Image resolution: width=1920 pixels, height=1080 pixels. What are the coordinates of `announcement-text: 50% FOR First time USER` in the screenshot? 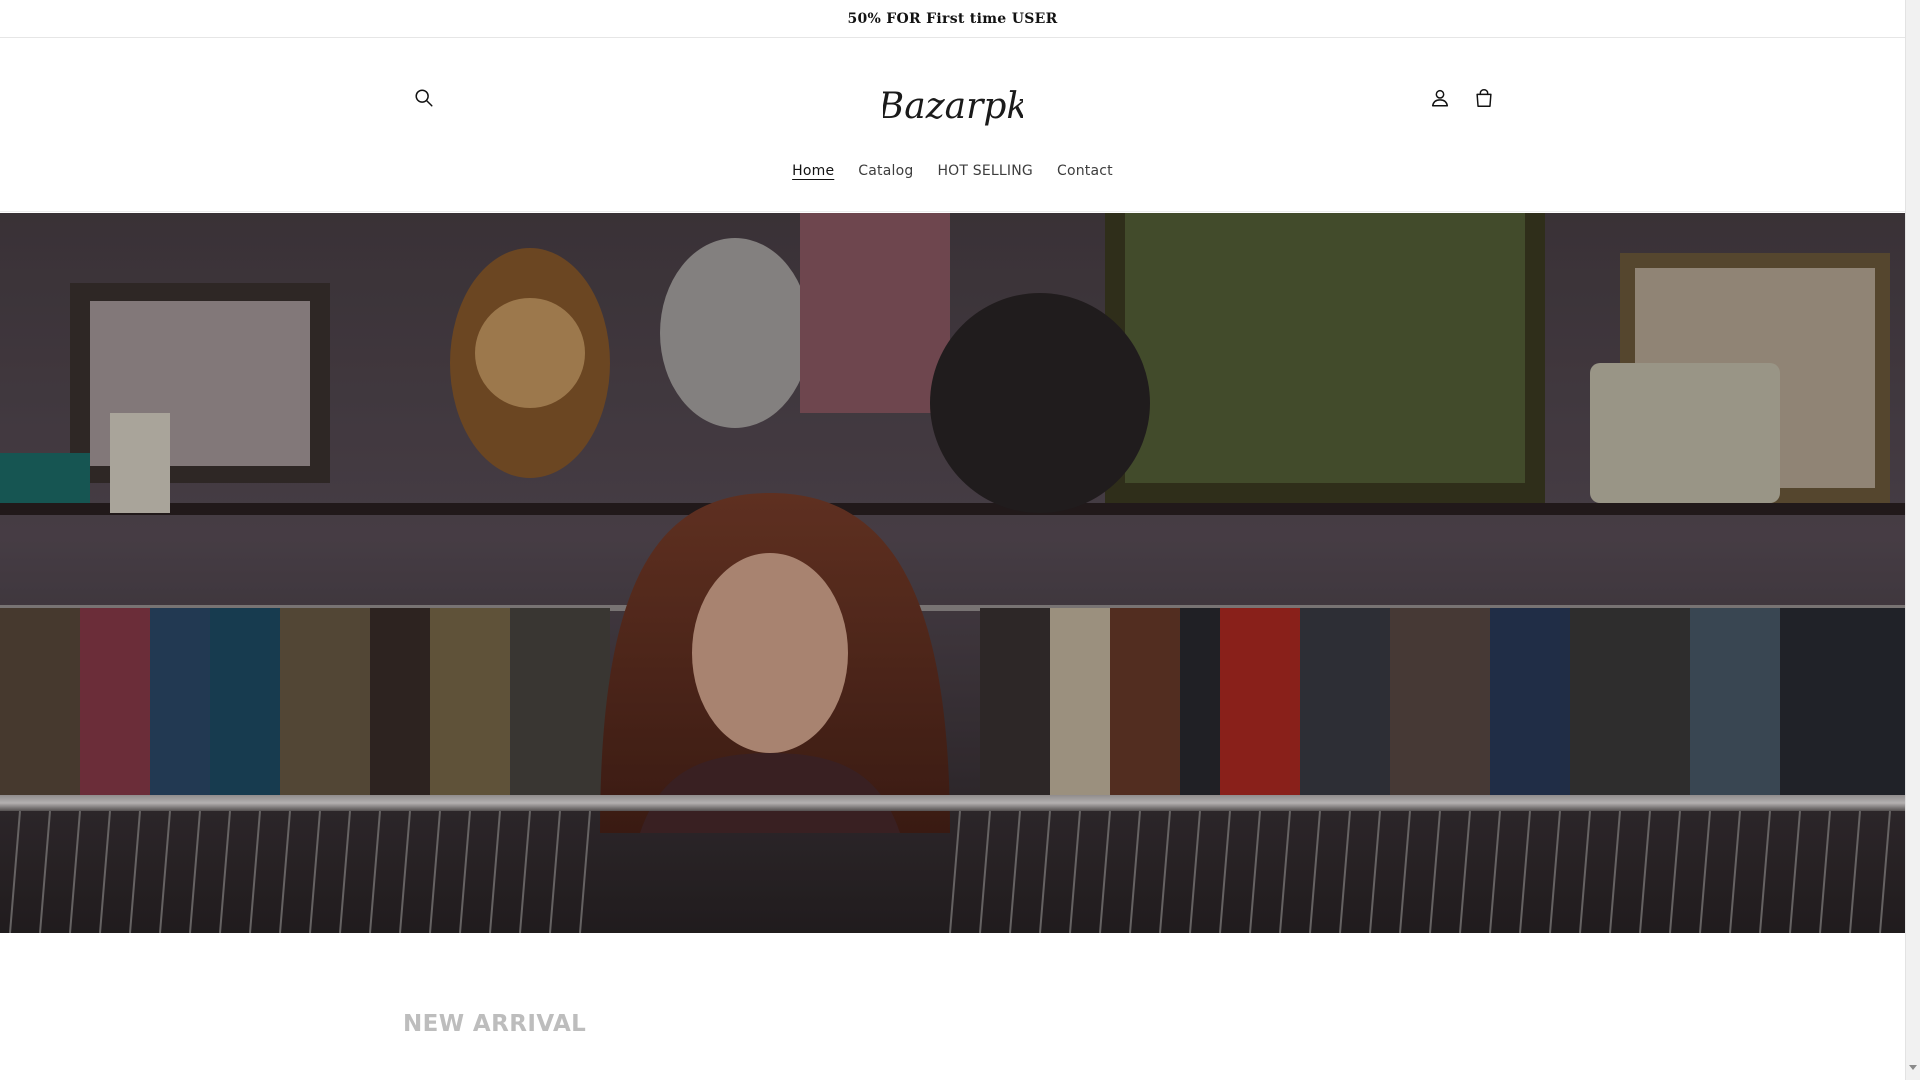 It's located at (952, 18).